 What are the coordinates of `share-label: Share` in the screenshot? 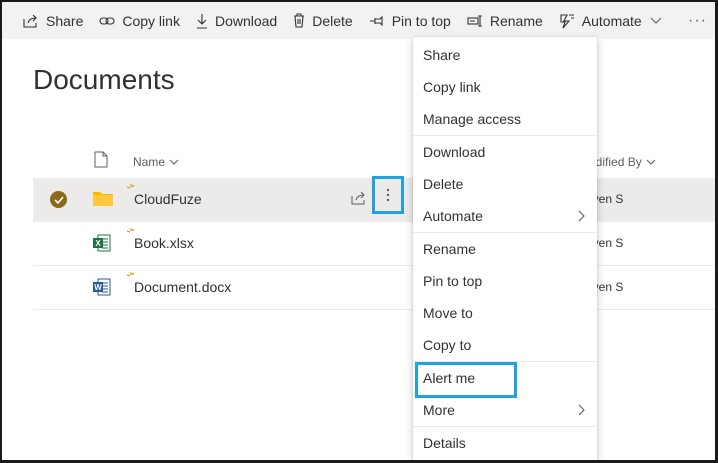 It's located at (65, 20).